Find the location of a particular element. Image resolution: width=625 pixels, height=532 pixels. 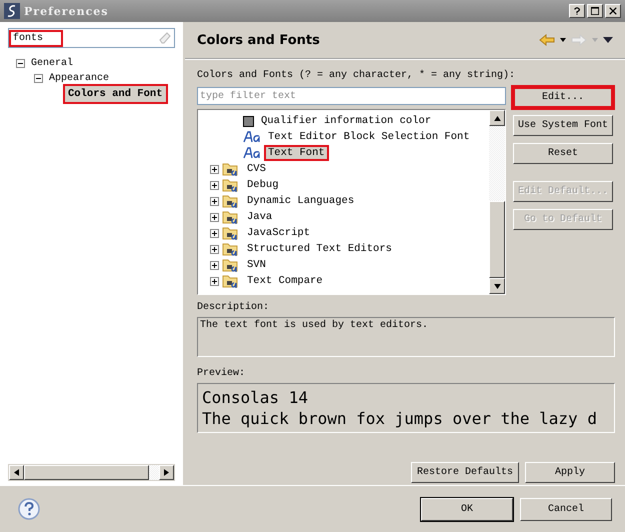

side-button: Reset is located at coordinates (563, 153).